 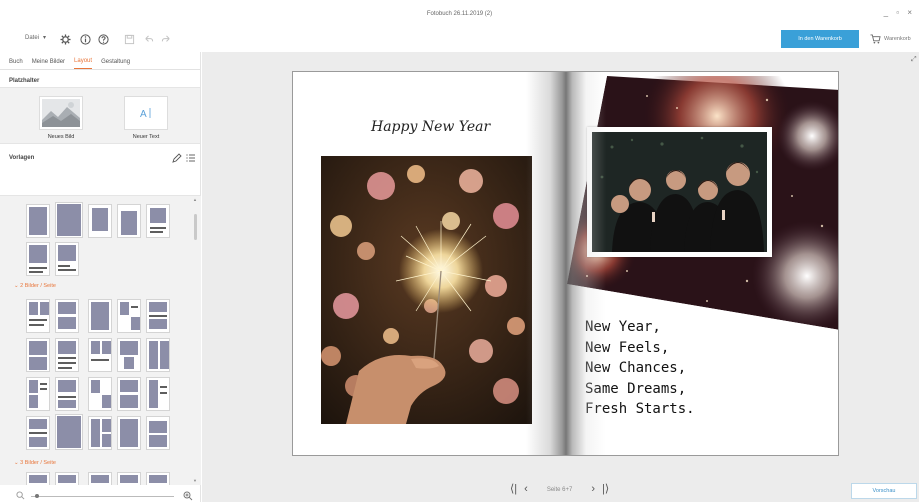 What do you see at coordinates (20, 495) in the screenshot?
I see `zoom-out-icon` at bounding box center [20, 495].